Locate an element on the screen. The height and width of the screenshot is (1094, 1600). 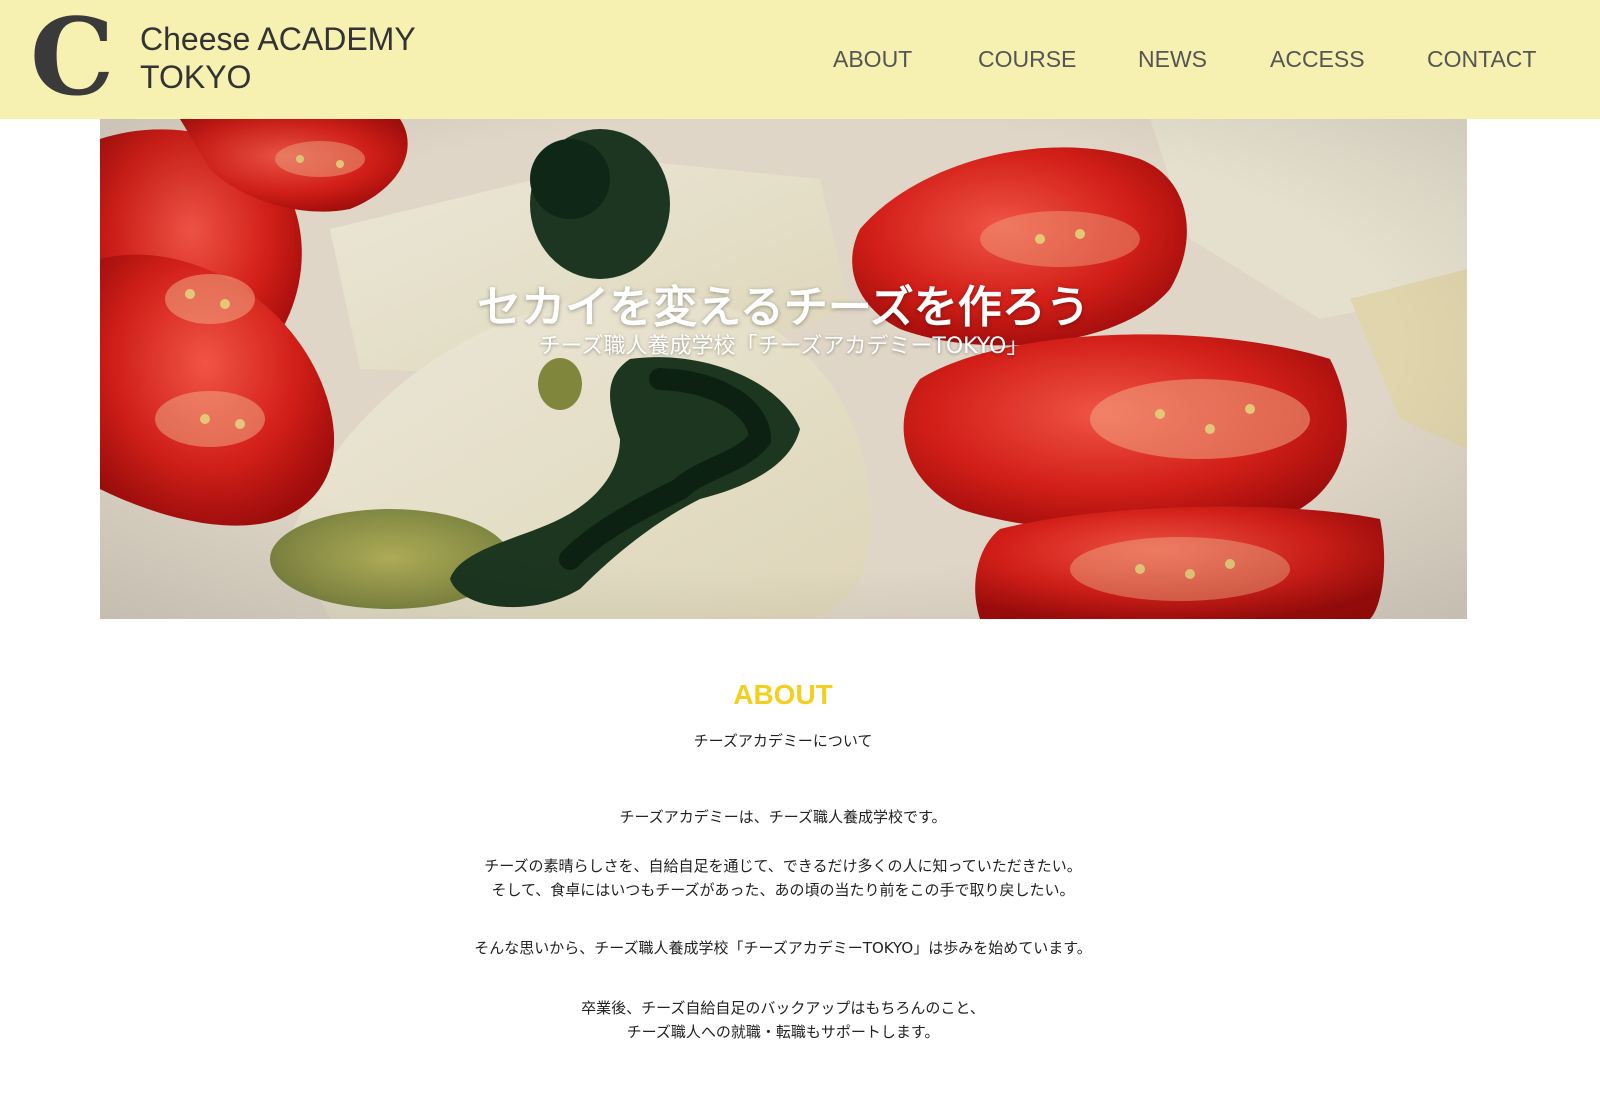
paragraph-line: 卒業後、チーズ自給自足のバックアップはもちろんのこと、 is located at coordinates (783, 1008).